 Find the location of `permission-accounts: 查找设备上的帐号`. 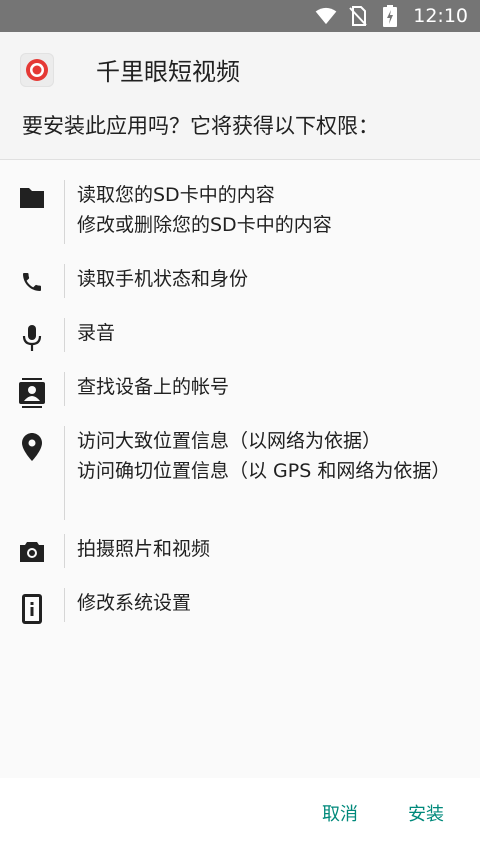

permission-accounts: 查找设备上的帐号 is located at coordinates (240, 390).